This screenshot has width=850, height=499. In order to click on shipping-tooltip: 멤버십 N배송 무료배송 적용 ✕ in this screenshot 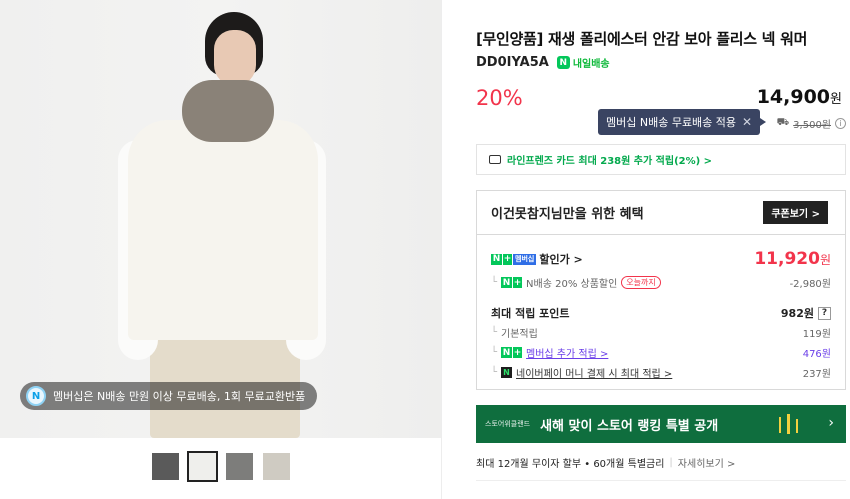, I will do `click(682, 122)`.